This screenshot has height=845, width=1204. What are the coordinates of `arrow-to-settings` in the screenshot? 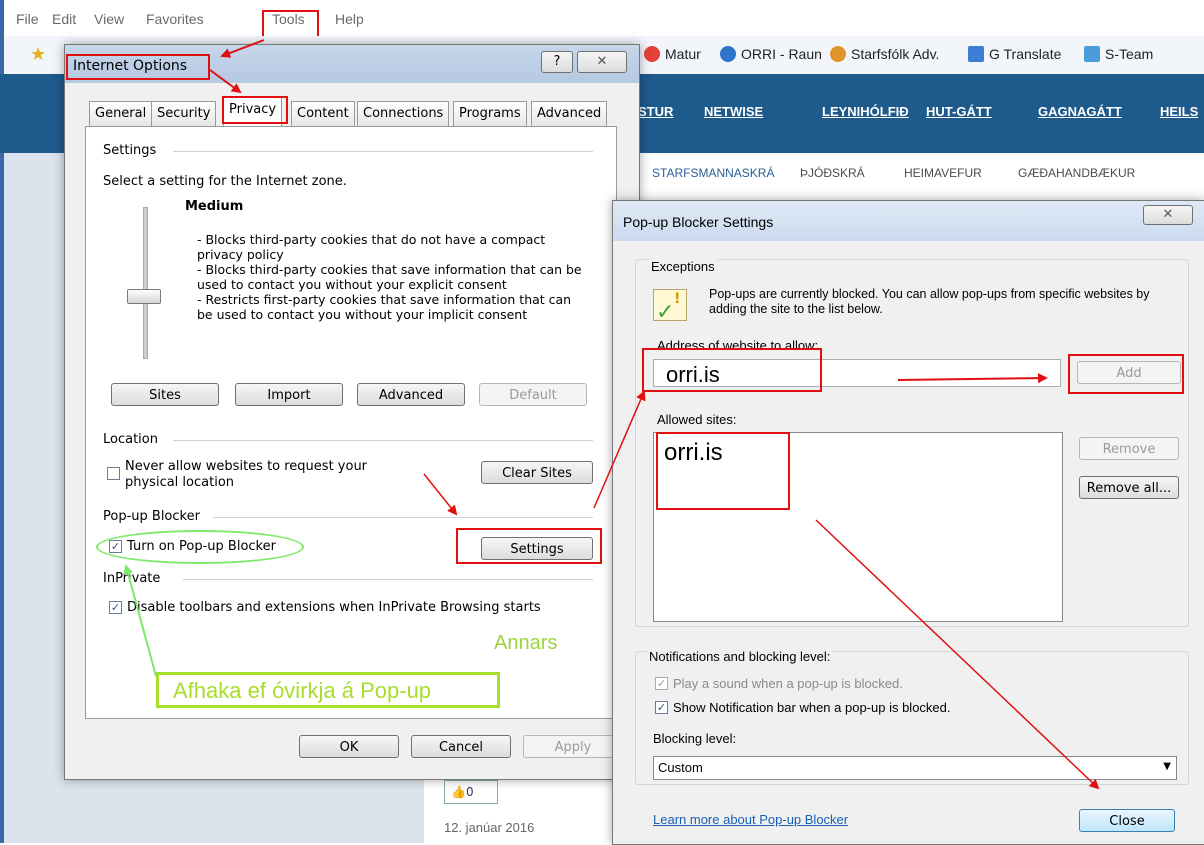 It's located at (440, 494).